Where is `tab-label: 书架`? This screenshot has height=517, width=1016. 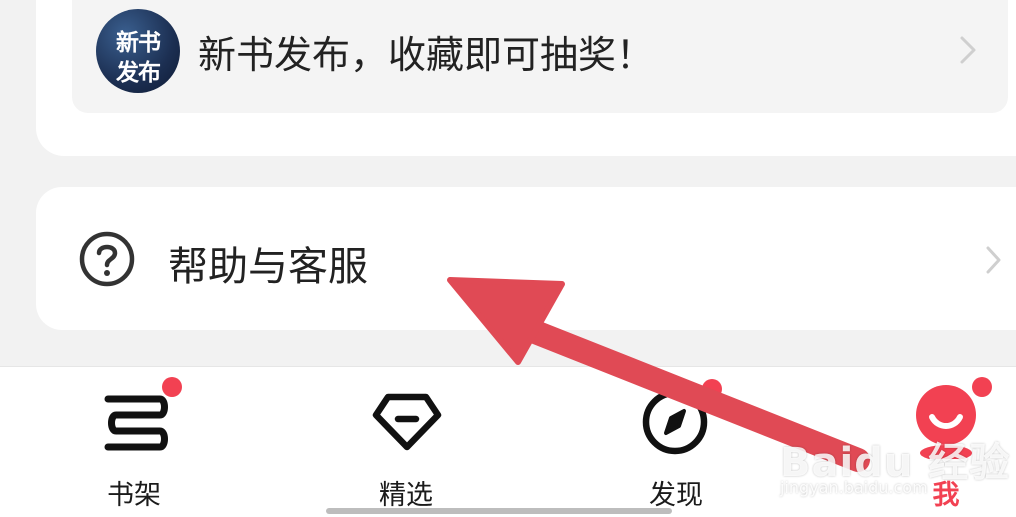 tab-label: 书架 is located at coordinates (134, 495).